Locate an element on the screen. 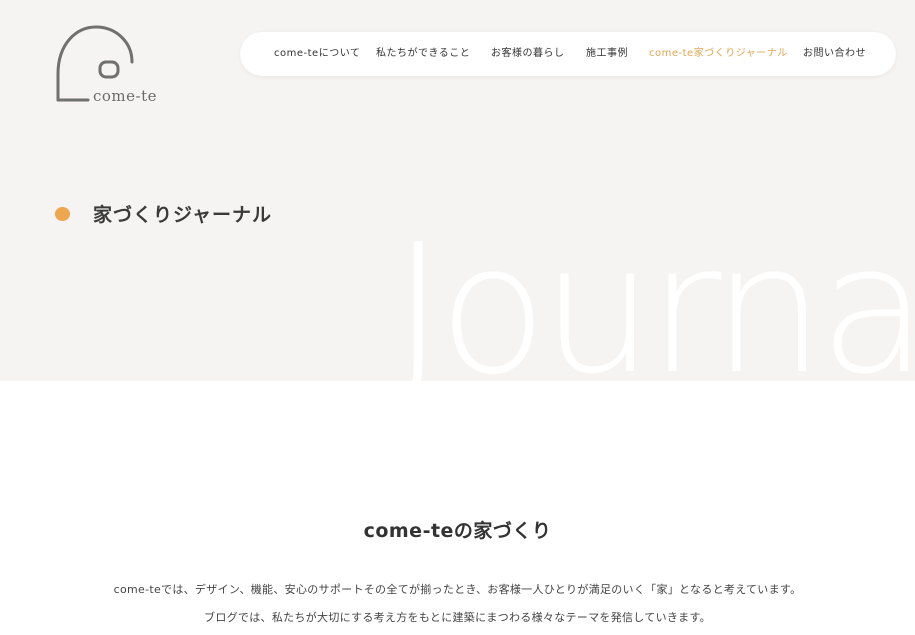 This screenshot has width=915, height=635. logo-text: come-te is located at coordinates (125, 96).